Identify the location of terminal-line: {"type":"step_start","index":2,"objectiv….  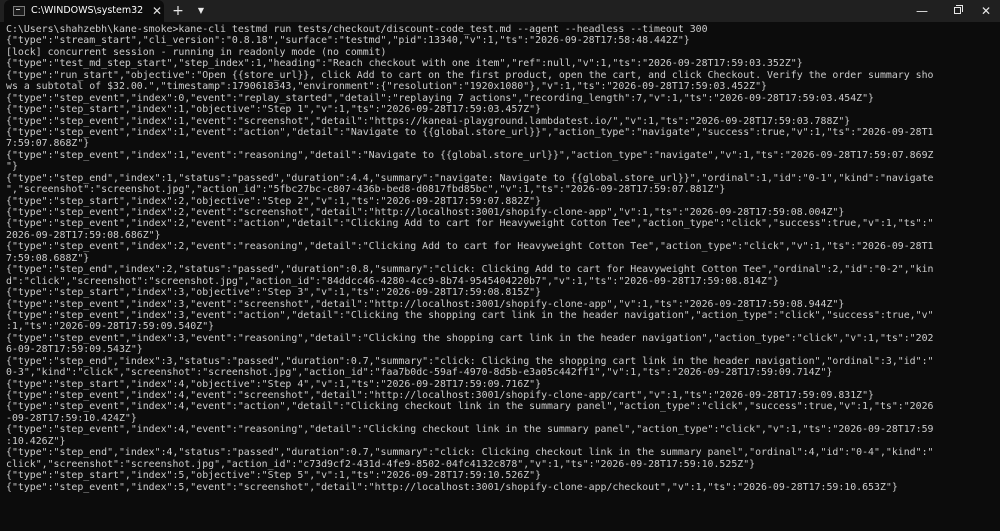
(274, 201).